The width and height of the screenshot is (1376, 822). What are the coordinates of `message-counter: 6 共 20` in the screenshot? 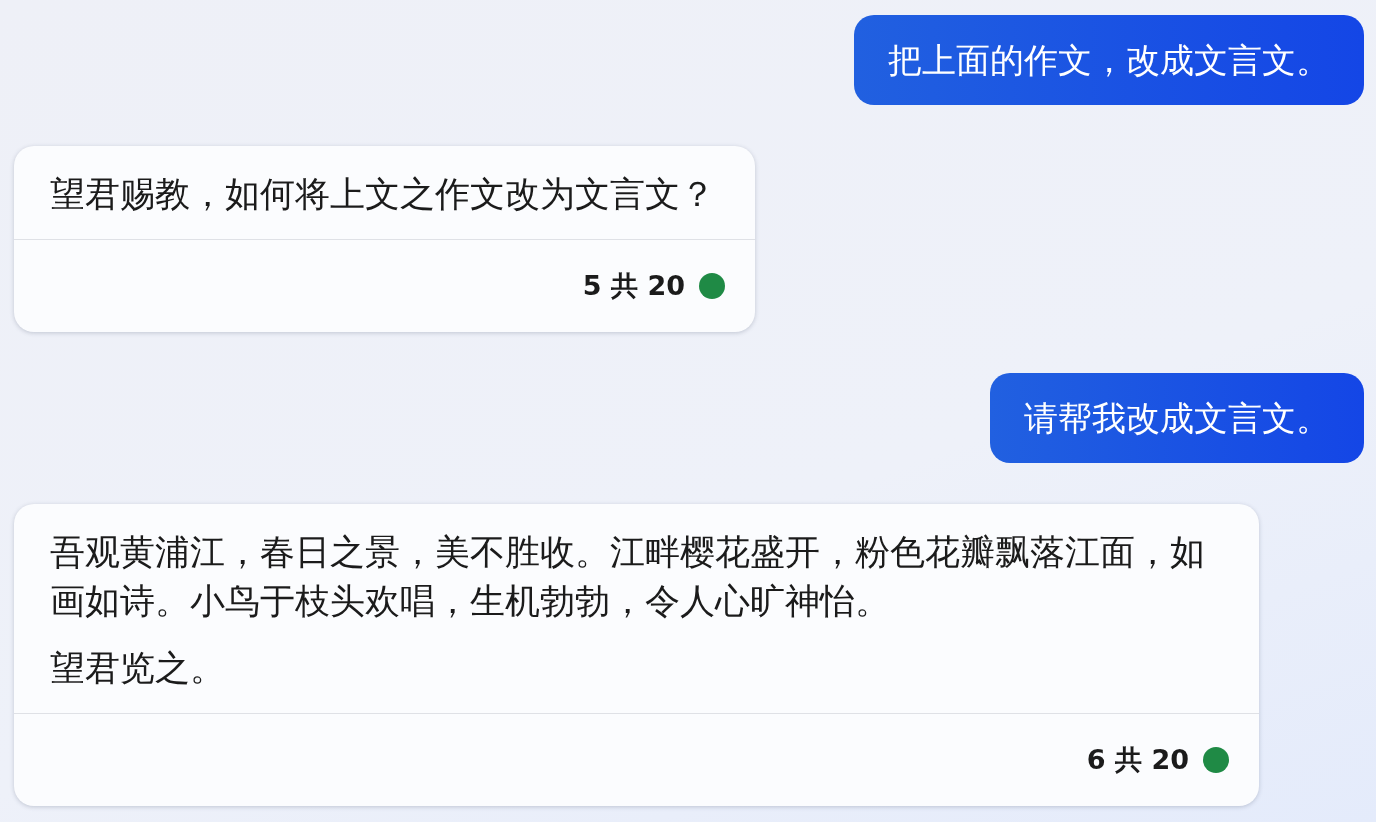 It's located at (1137, 760).